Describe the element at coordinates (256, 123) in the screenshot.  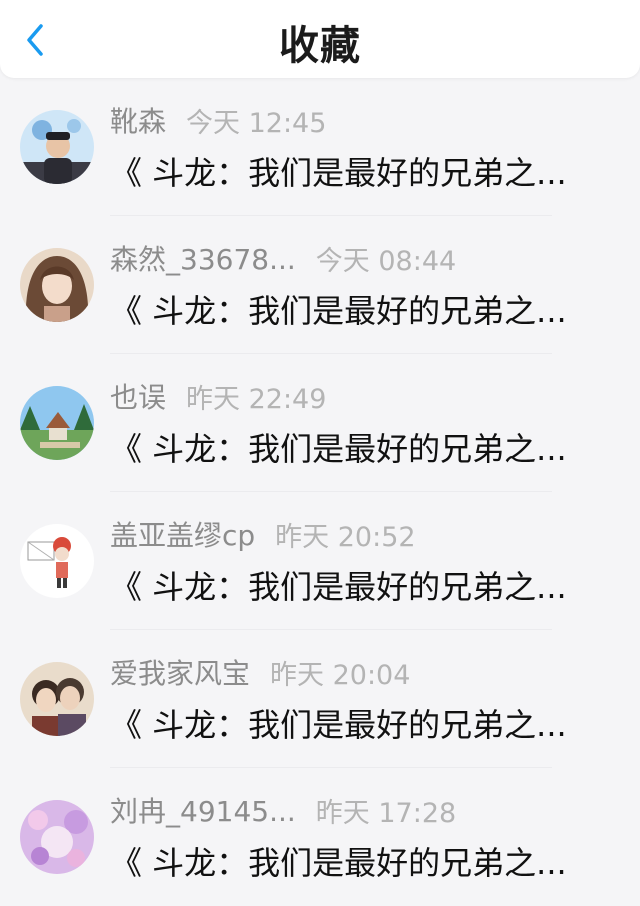
I see `timestamp: 今天 12:45` at that location.